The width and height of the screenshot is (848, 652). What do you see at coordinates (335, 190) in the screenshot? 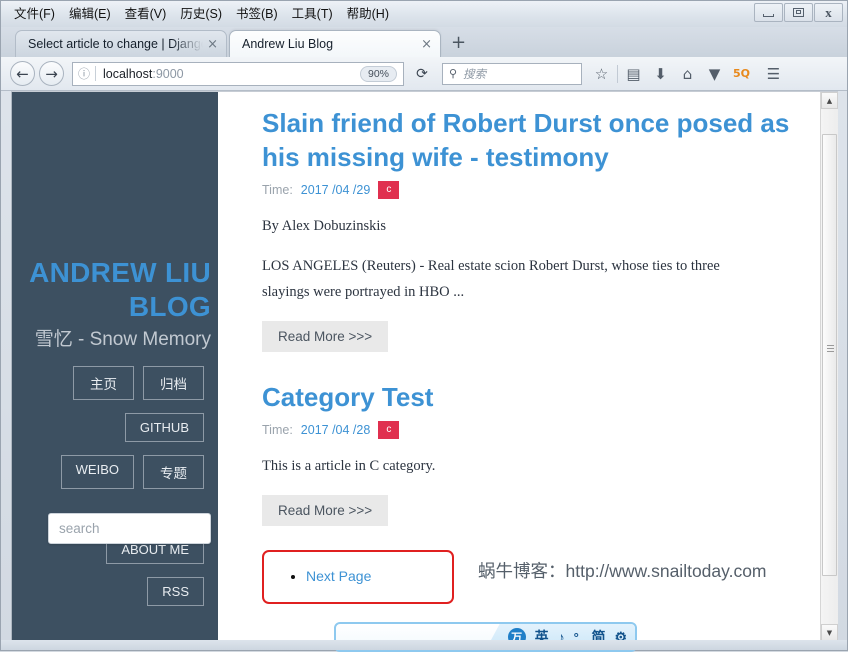
I see `post-date: 2017 /04 /29` at bounding box center [335, 190].